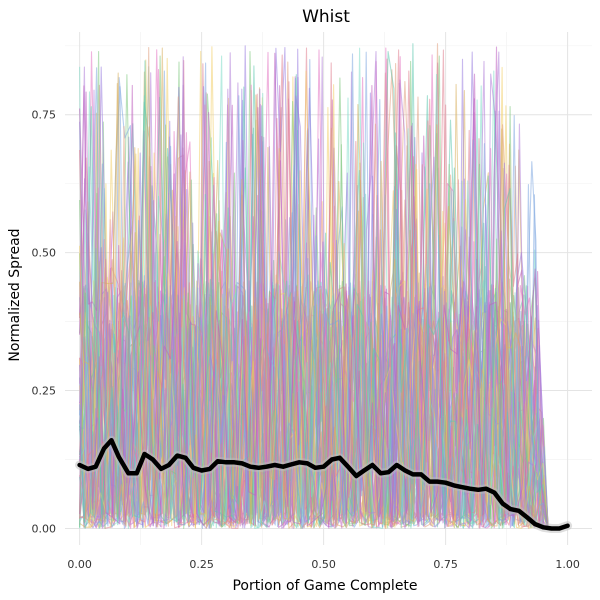  I want to click on x-tick-label: 0.25, so click(201, 564).